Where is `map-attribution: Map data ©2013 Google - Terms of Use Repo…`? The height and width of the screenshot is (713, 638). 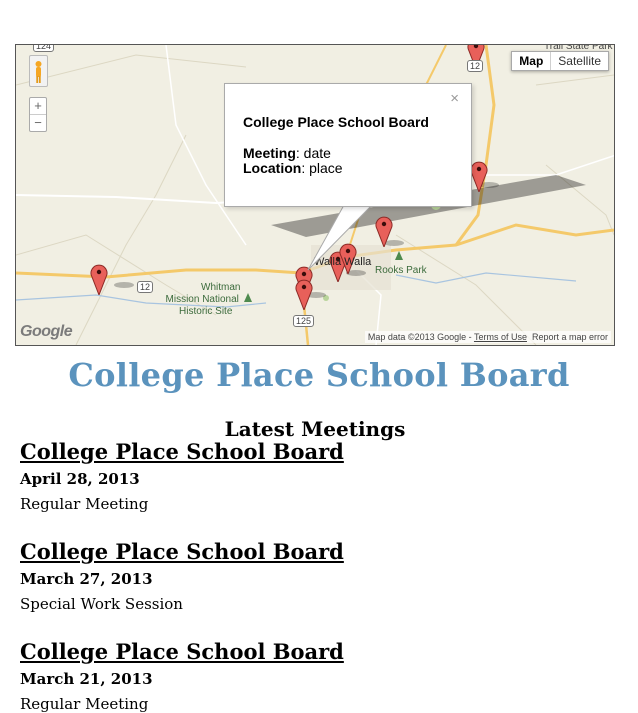
map-attribution: Map data ©2013 Google - Terms of Use Repo… is located at coordinates (487, 337).